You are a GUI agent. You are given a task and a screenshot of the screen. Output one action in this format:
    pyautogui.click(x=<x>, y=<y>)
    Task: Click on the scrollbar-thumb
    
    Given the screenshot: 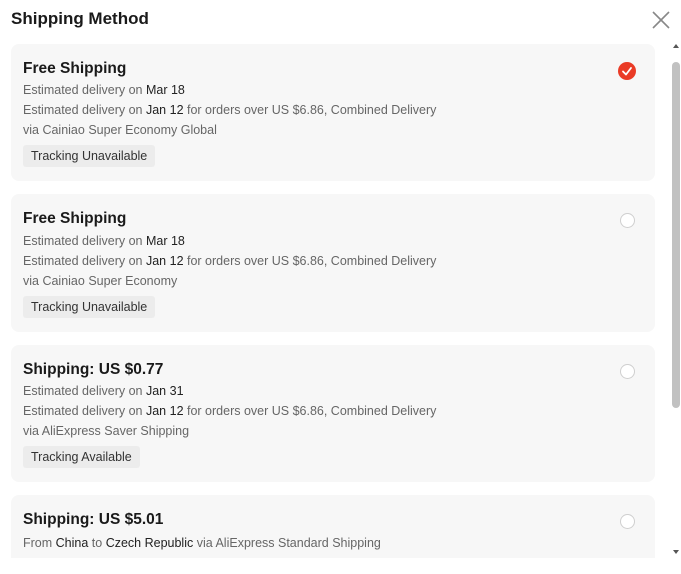 What is the action you would take?
    pyautogui.click(x=676, y=235)
    